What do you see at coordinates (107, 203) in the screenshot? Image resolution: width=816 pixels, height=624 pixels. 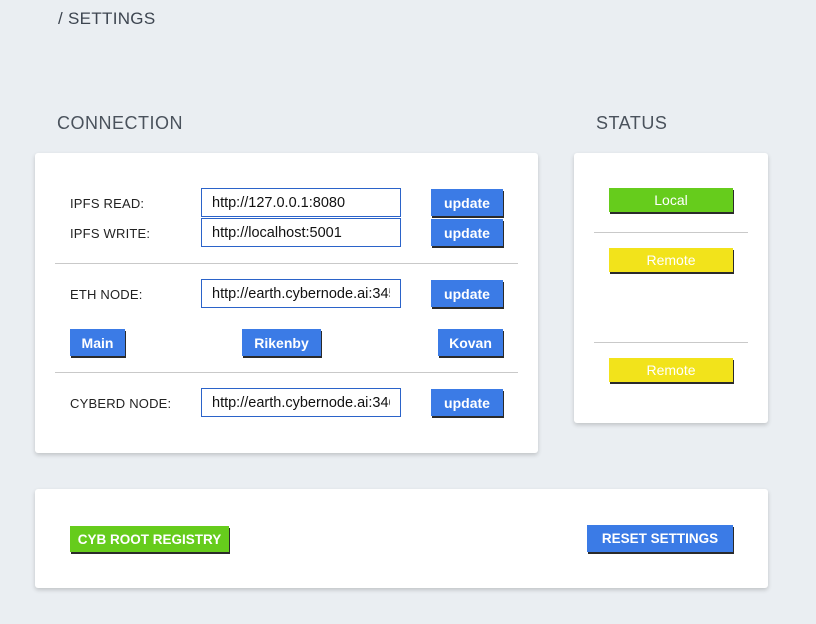 I see `ipfs-read-label: IPFS READ:` at bounding box center [107, 203].